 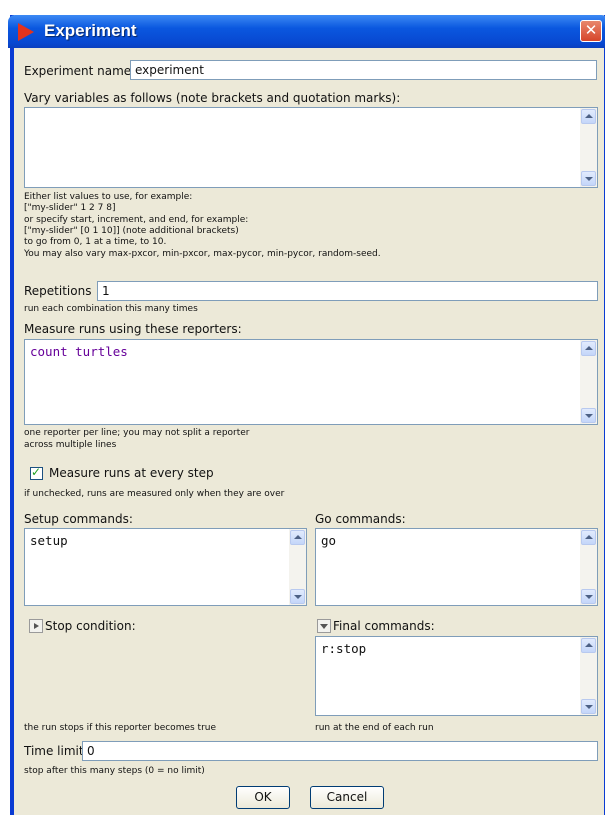 I want to click on title-bar: Experiment ✕, so click(x=306, y=31).